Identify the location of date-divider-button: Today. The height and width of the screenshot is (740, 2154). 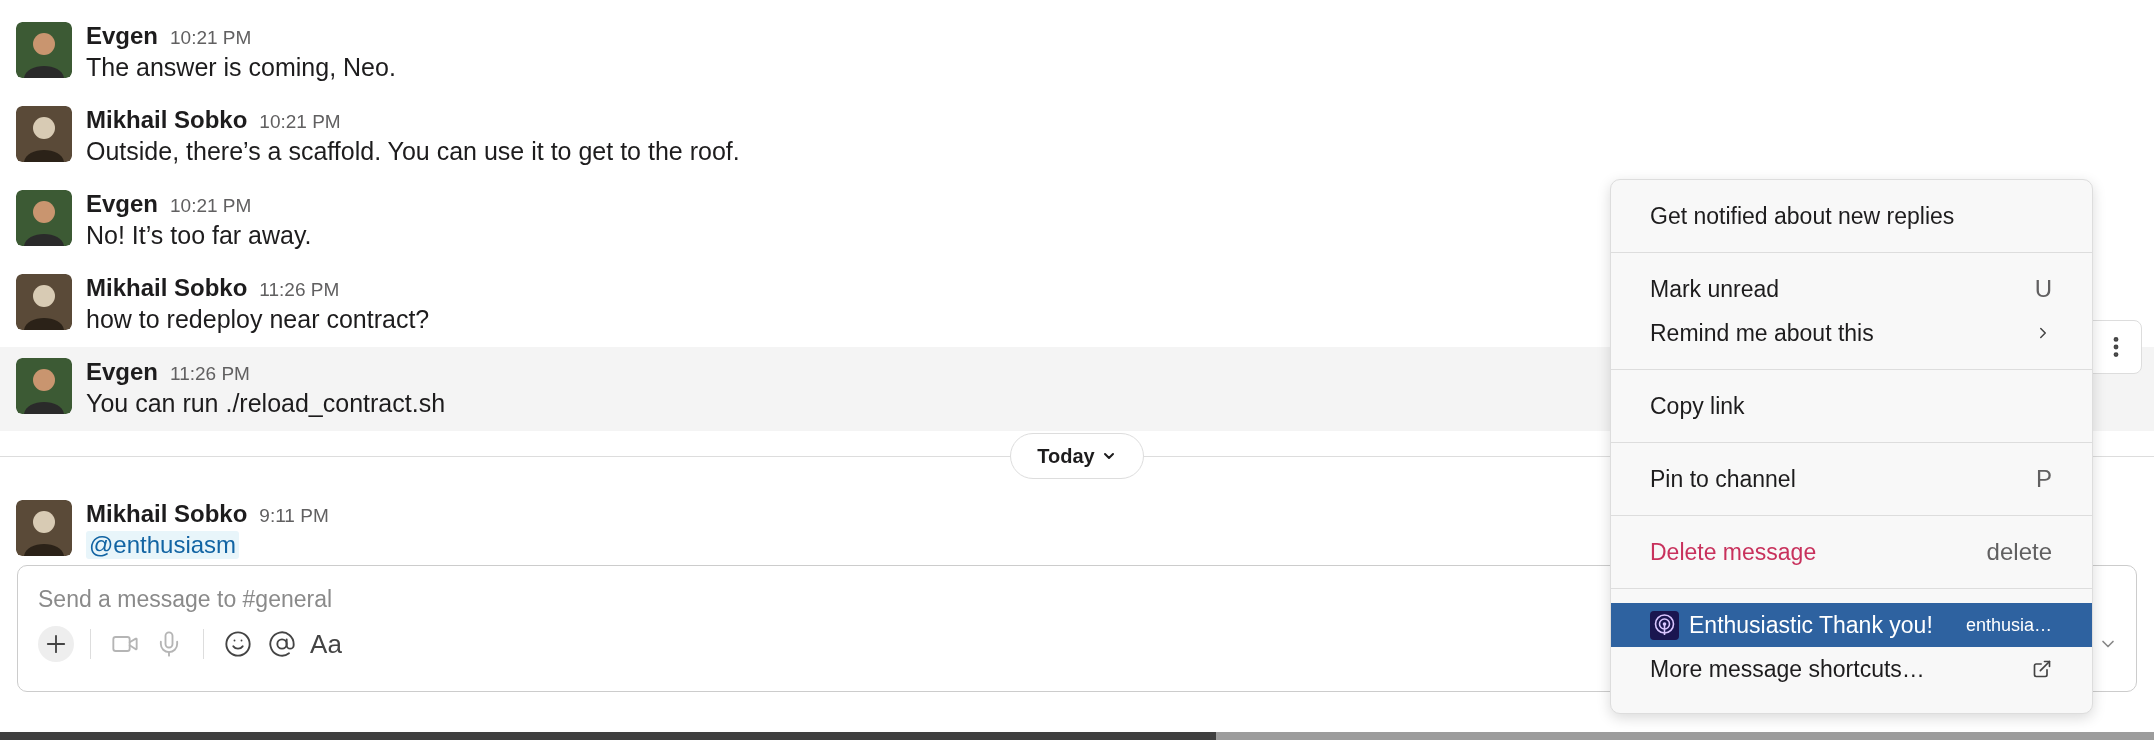
(1077, 456).